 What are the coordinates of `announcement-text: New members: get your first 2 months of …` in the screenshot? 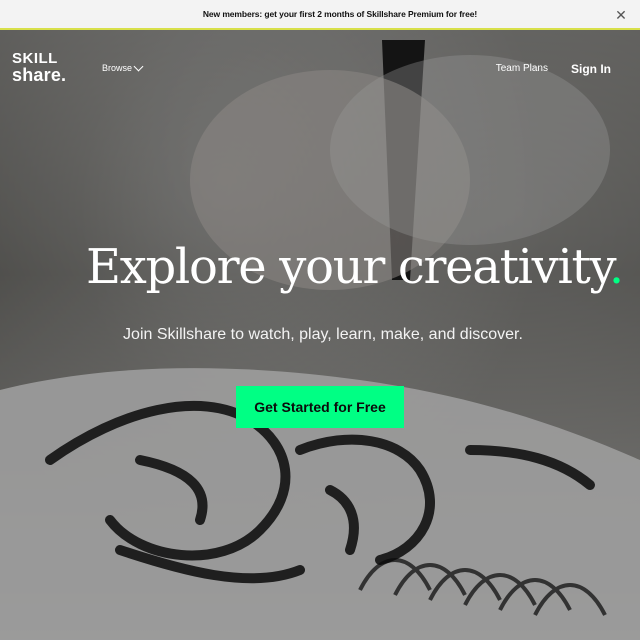 It's located at (340, 14).